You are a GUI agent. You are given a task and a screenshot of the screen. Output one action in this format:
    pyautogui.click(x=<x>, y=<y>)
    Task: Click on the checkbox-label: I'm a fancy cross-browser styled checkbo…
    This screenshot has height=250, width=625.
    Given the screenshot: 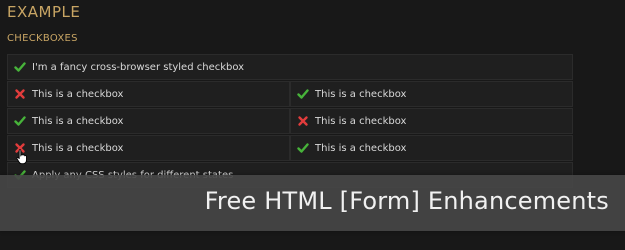 What is the action you would take?
    pyautogui.click(x=138, y=67)
    